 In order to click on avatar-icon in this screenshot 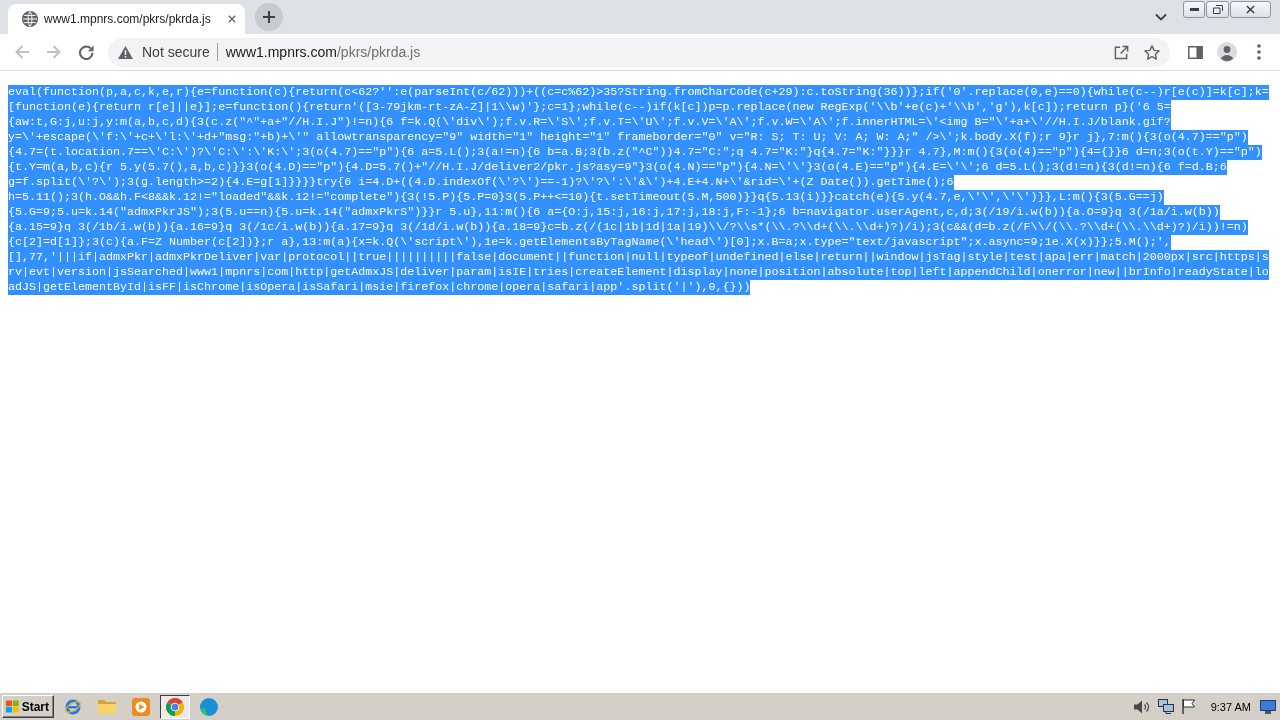, I will do `click(1227, 52)`.